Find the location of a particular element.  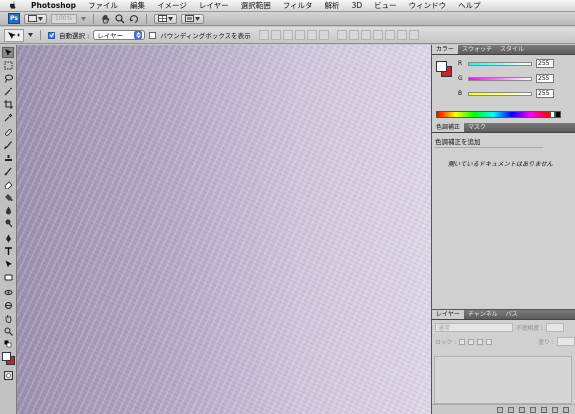

layer-style-icon is located at coordinates (511, 409).